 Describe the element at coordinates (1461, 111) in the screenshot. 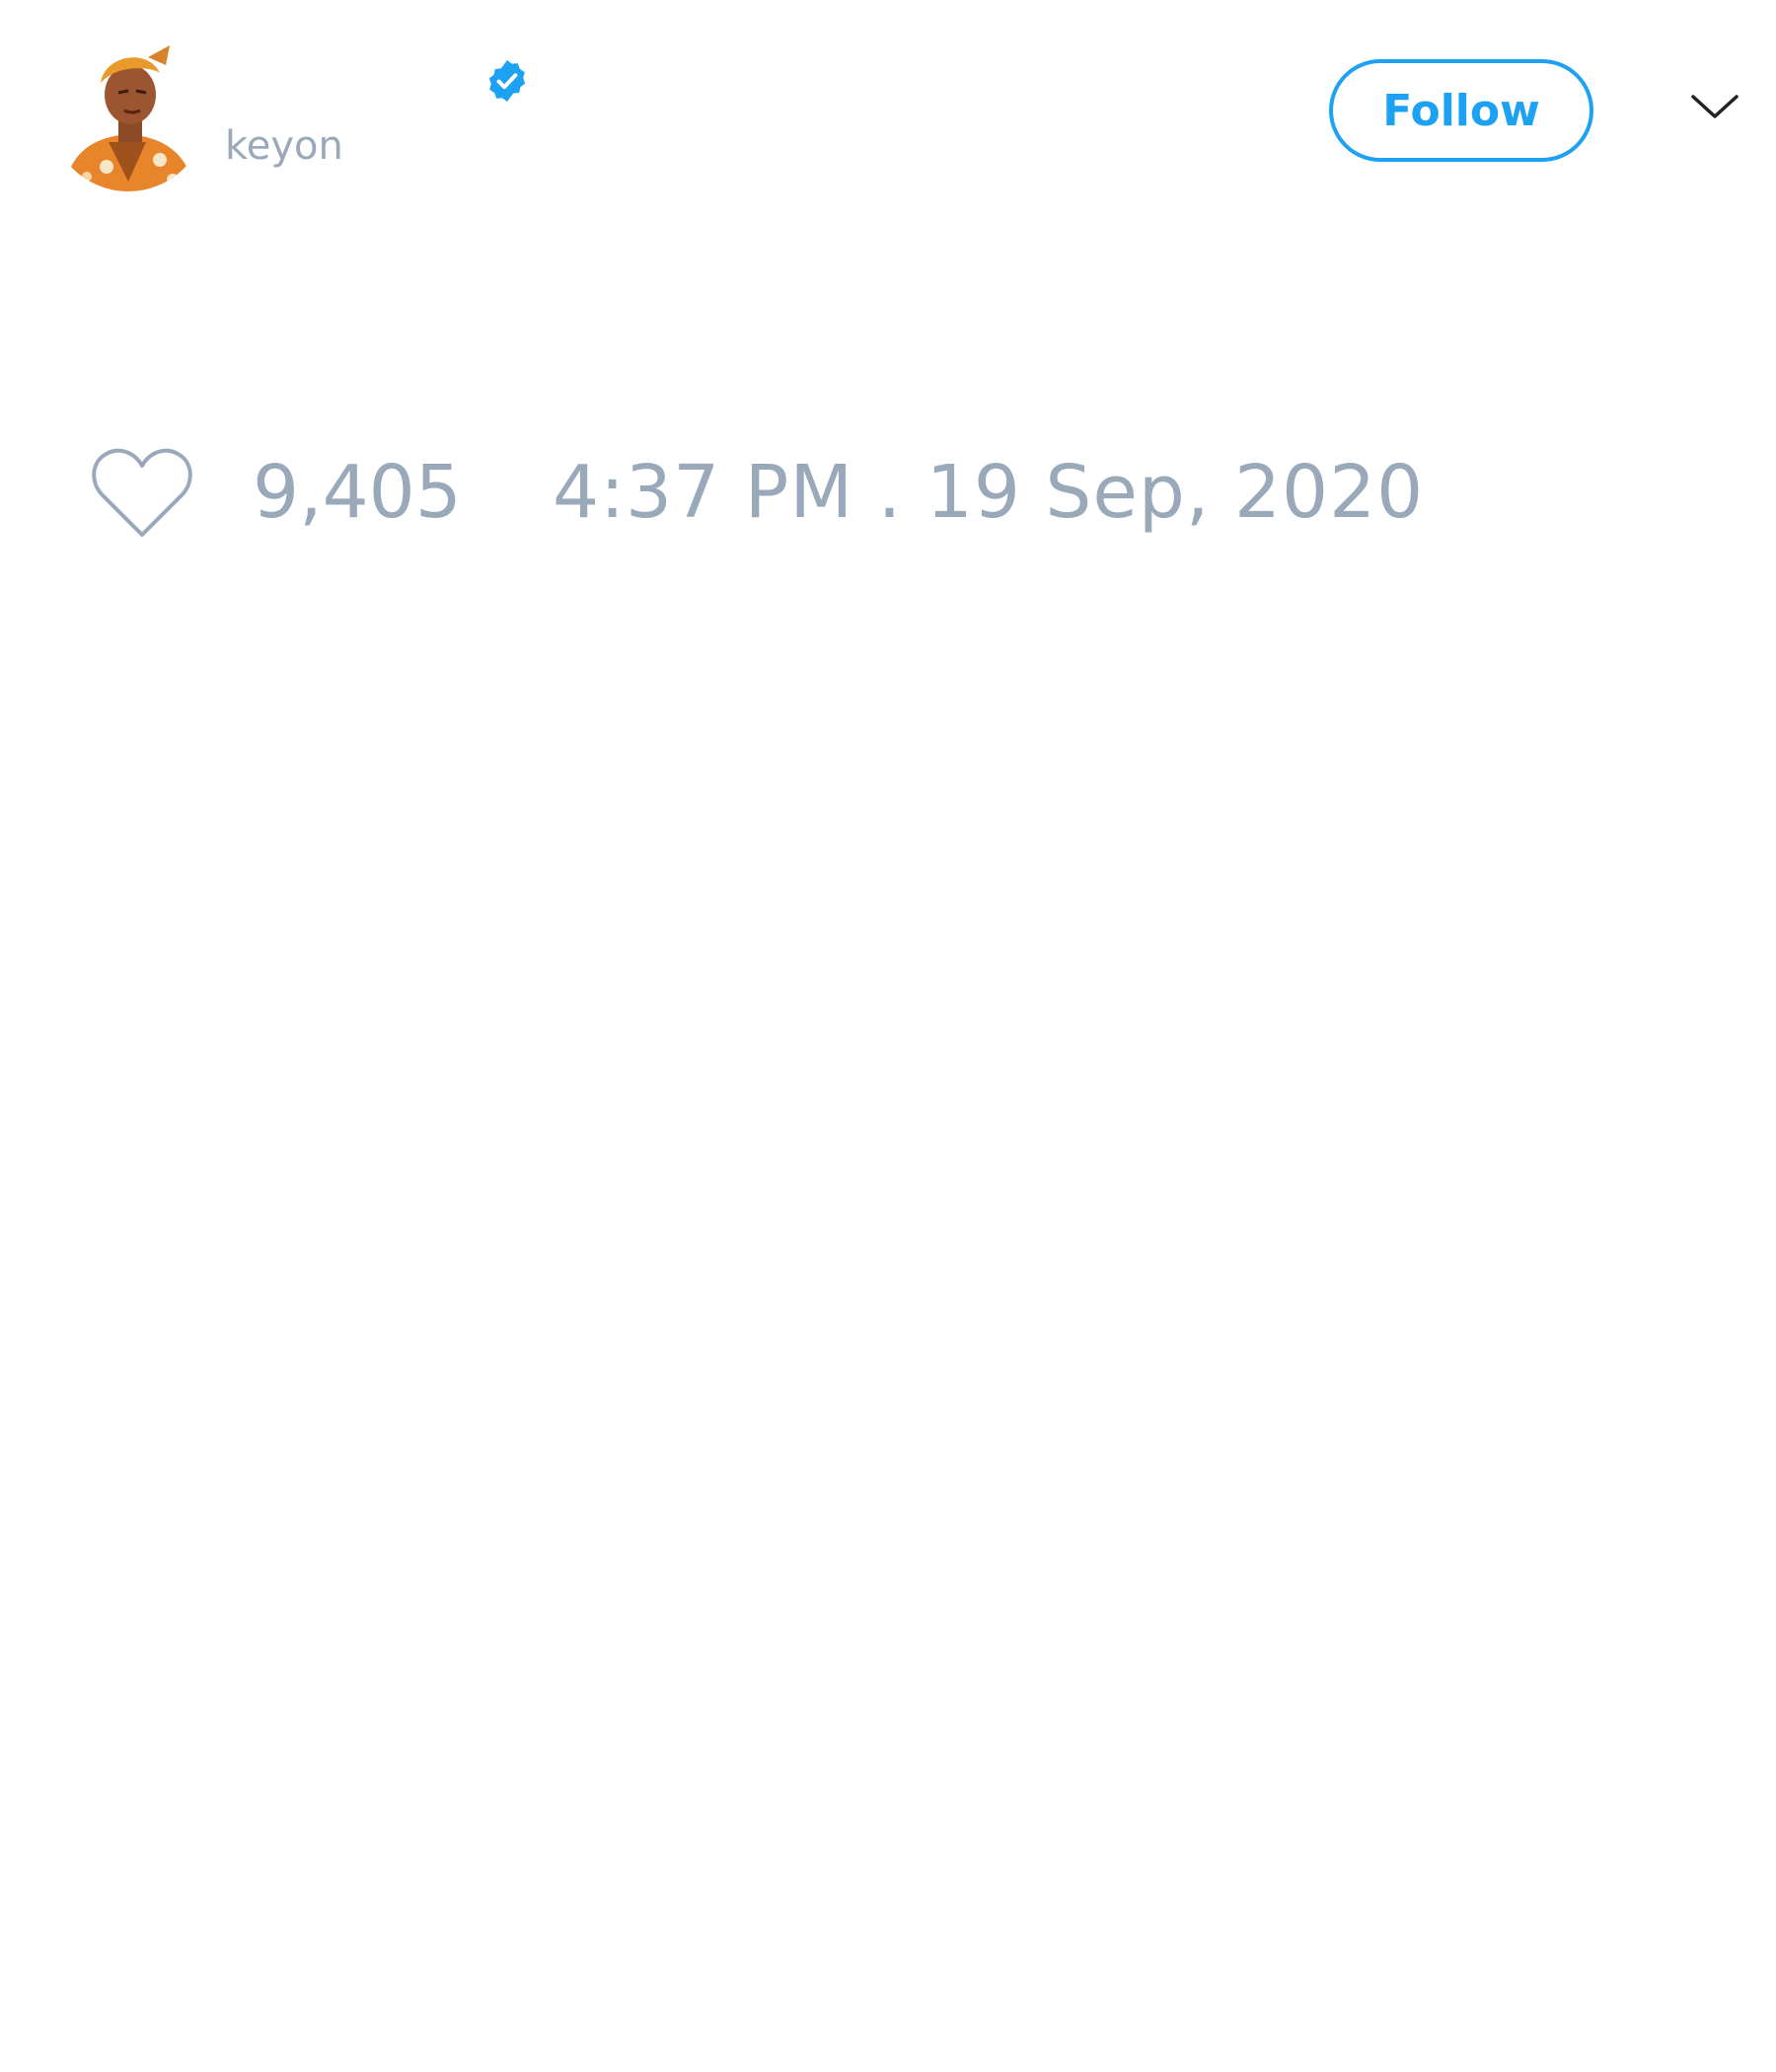

I see `follow-button: Follow` at that location.